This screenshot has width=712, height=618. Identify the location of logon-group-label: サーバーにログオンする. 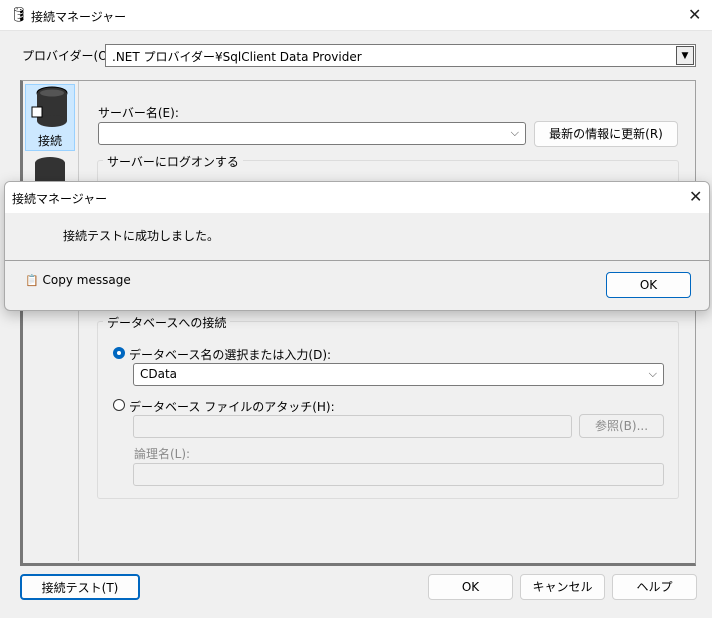
(173, 161).